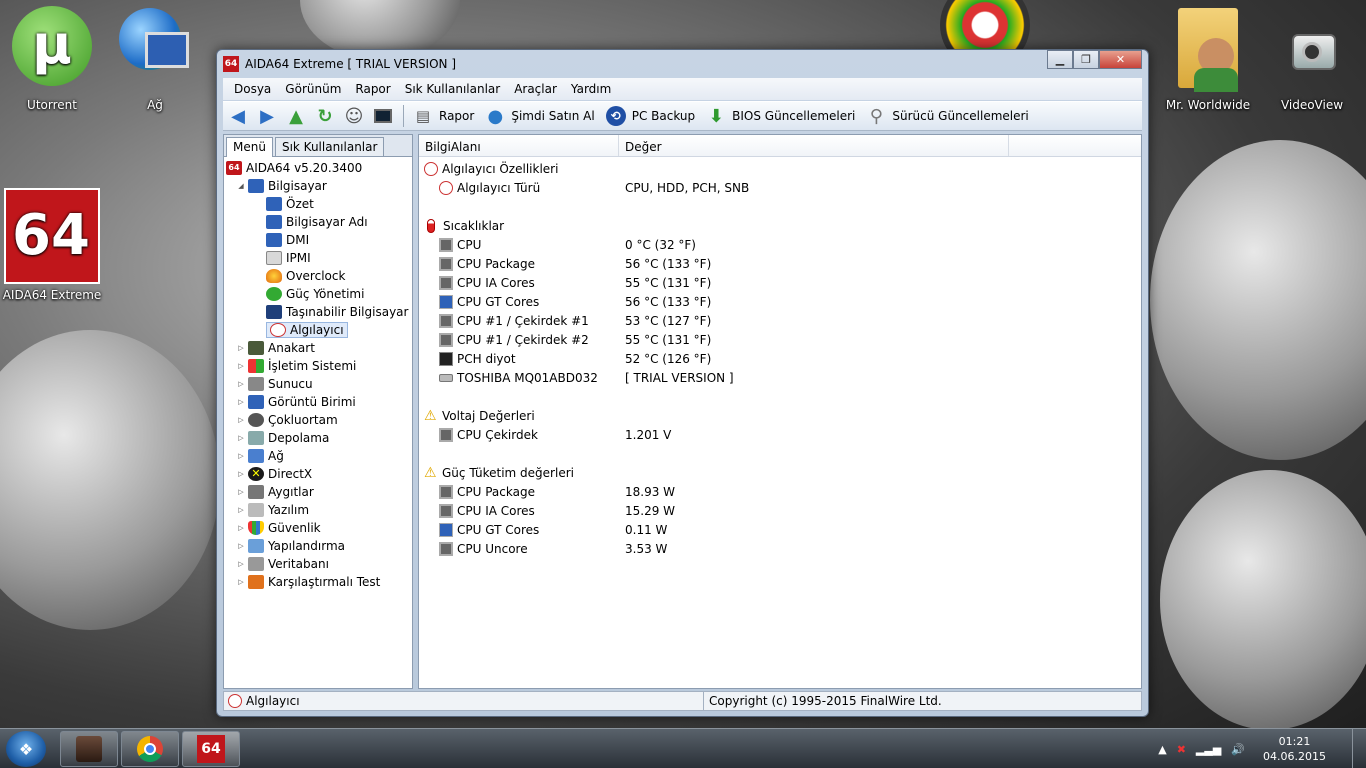  What do you see at coordinates (1162, 749) in the screenshot?
I see `show-hidden-icons-button: ▲` at bounding box center [1162, 749].